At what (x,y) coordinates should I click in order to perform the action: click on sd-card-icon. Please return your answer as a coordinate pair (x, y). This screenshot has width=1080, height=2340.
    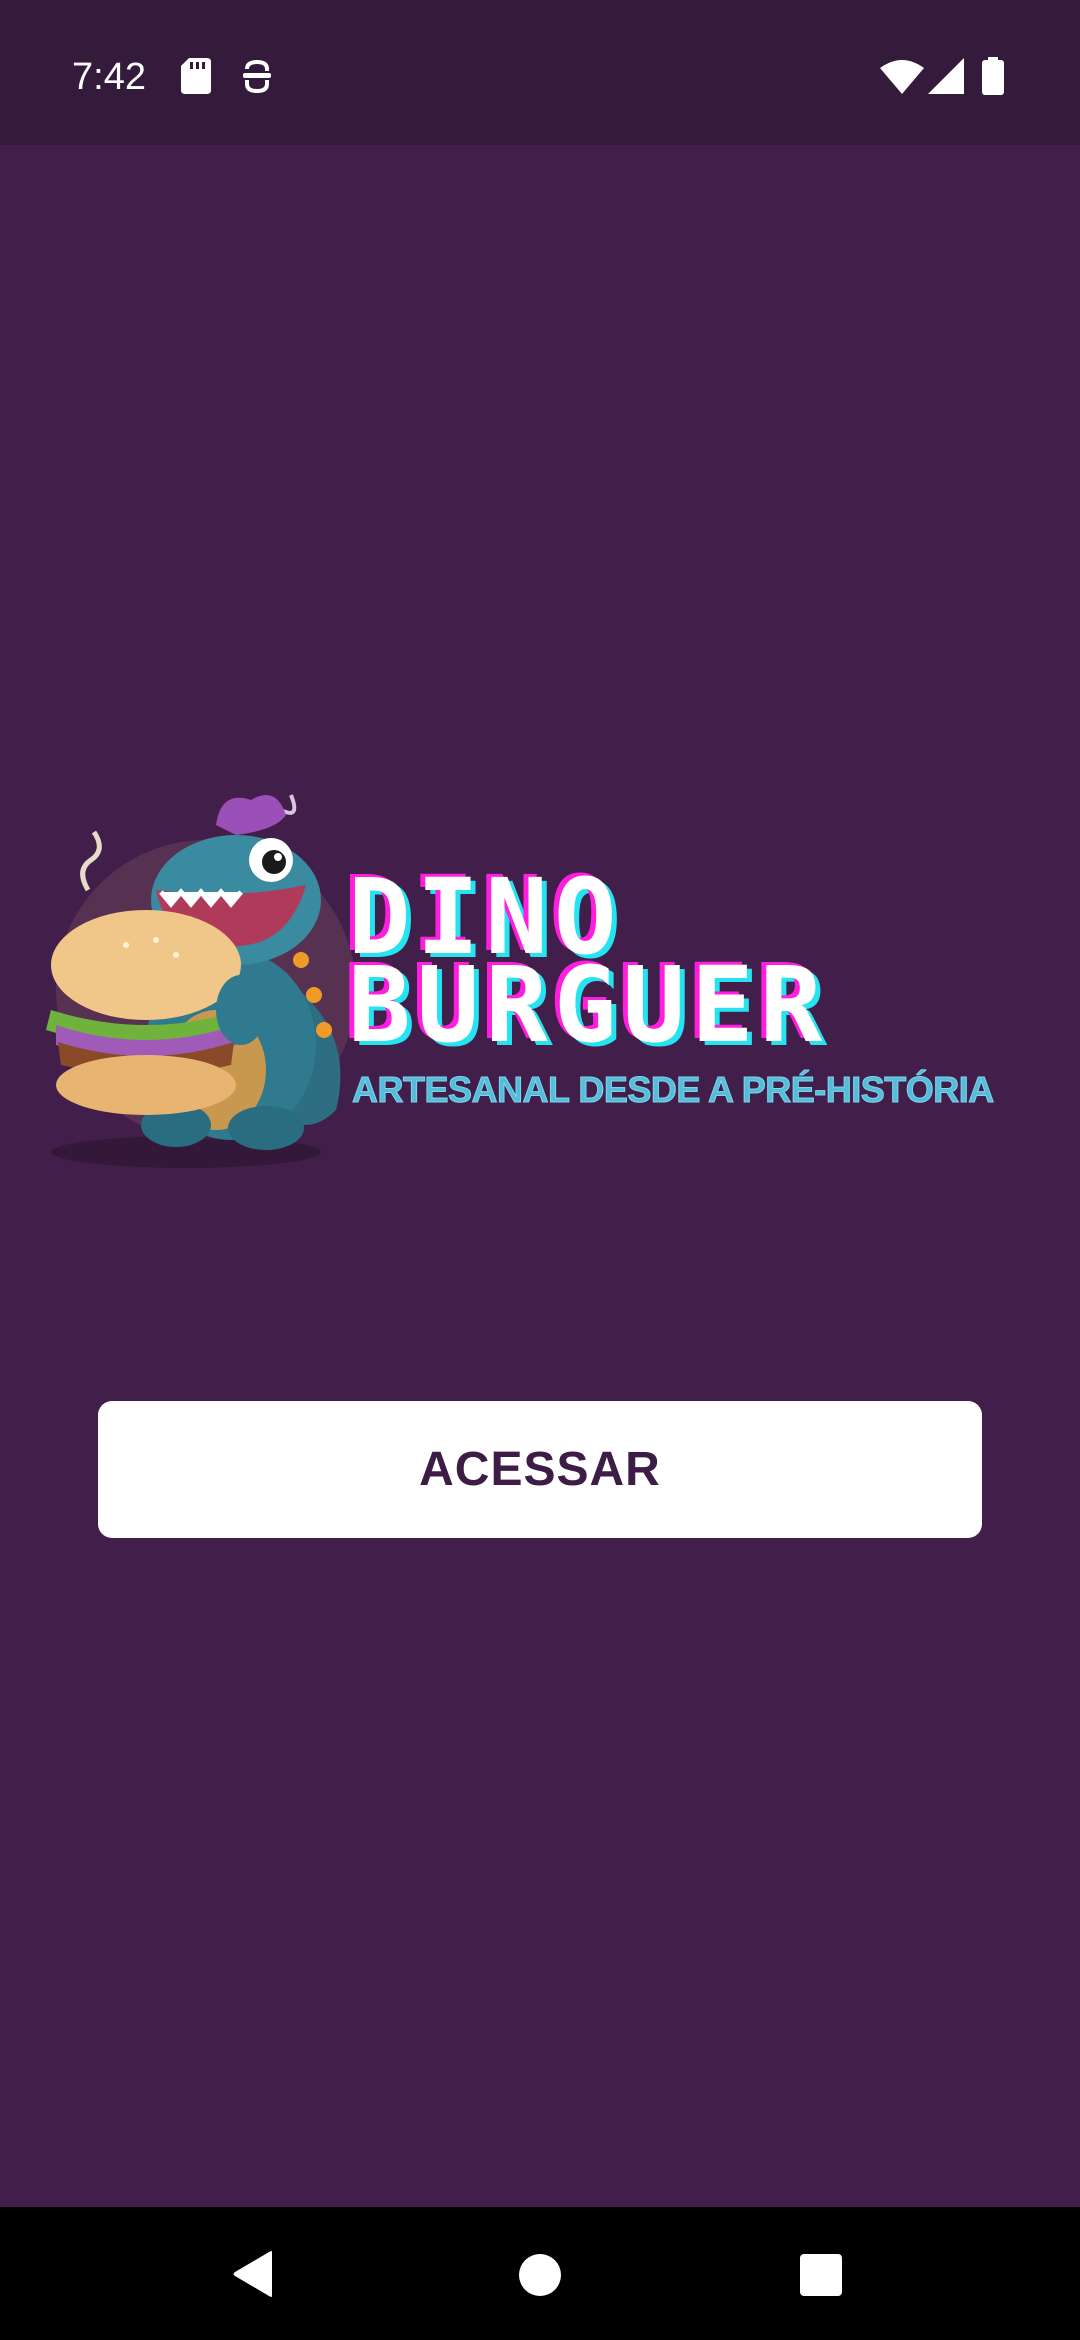
    Looking at the image, I should click on (196, 76).